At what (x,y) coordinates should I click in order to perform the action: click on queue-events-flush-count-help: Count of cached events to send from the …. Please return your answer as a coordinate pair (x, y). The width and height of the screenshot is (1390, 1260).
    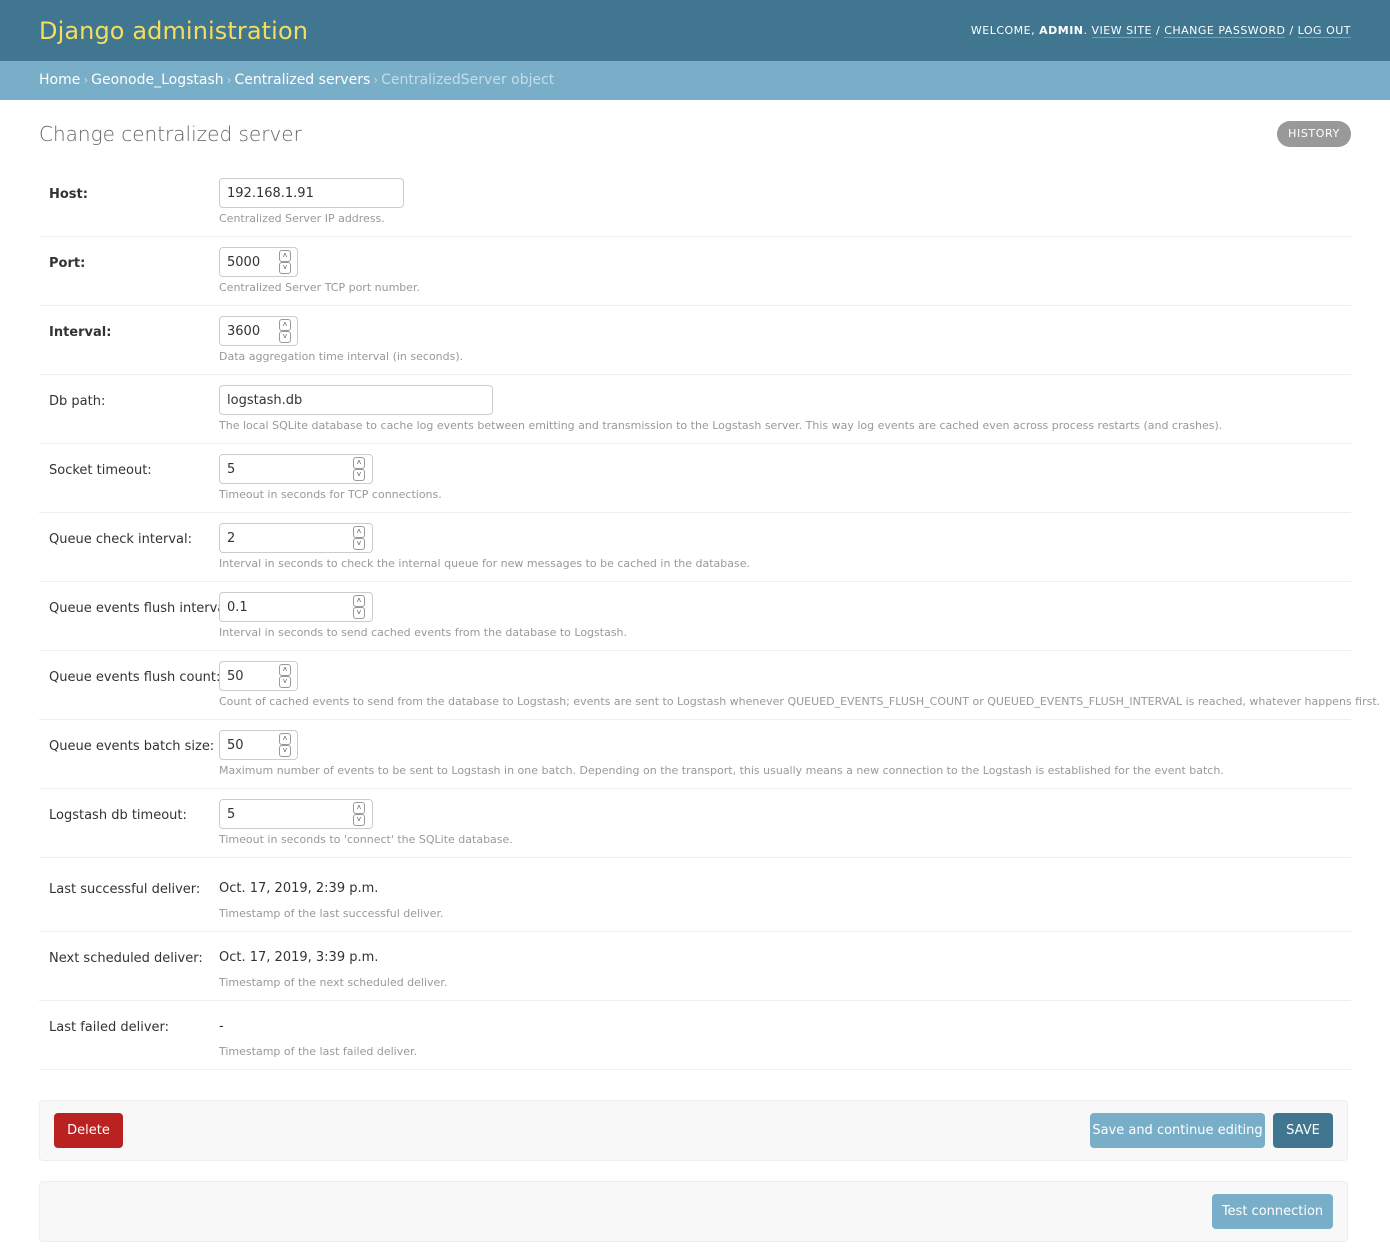
    Looking at the image, I should click on (800, 701).